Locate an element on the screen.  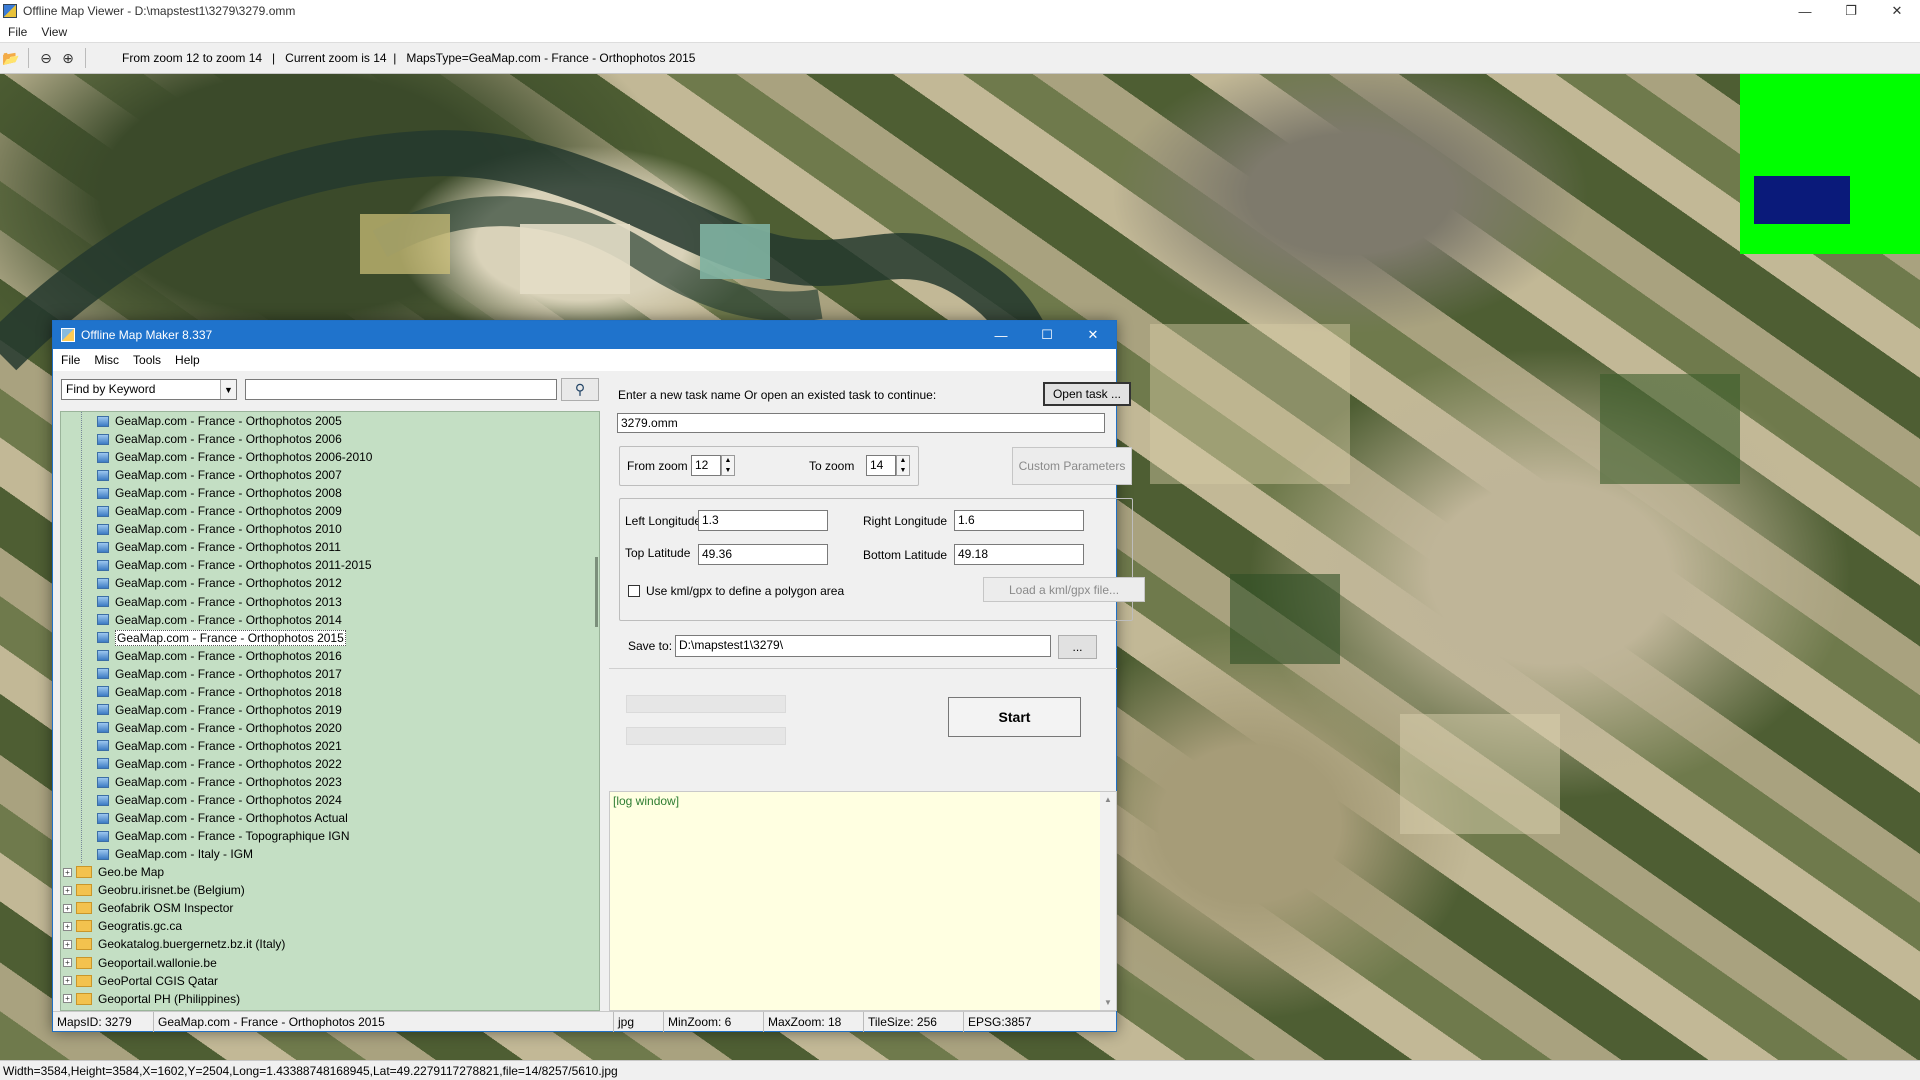
dialog-close-icon: ✕ is located at coordinates (1093, 335).